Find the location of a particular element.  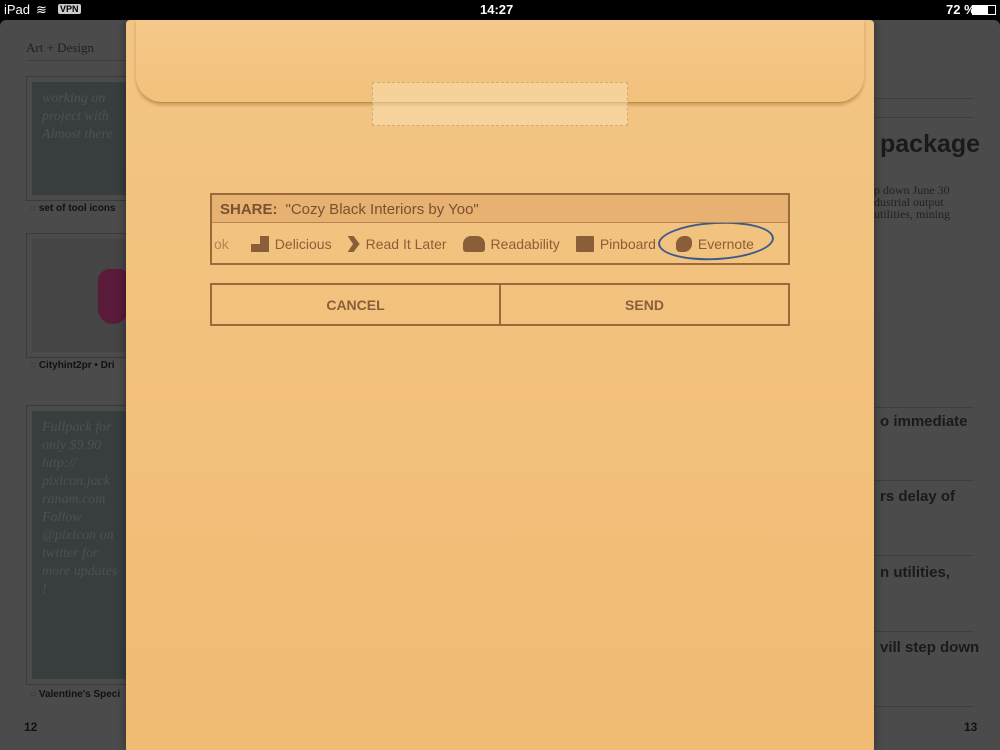

news-item: n utilities, is located at coordinates (915, 572).